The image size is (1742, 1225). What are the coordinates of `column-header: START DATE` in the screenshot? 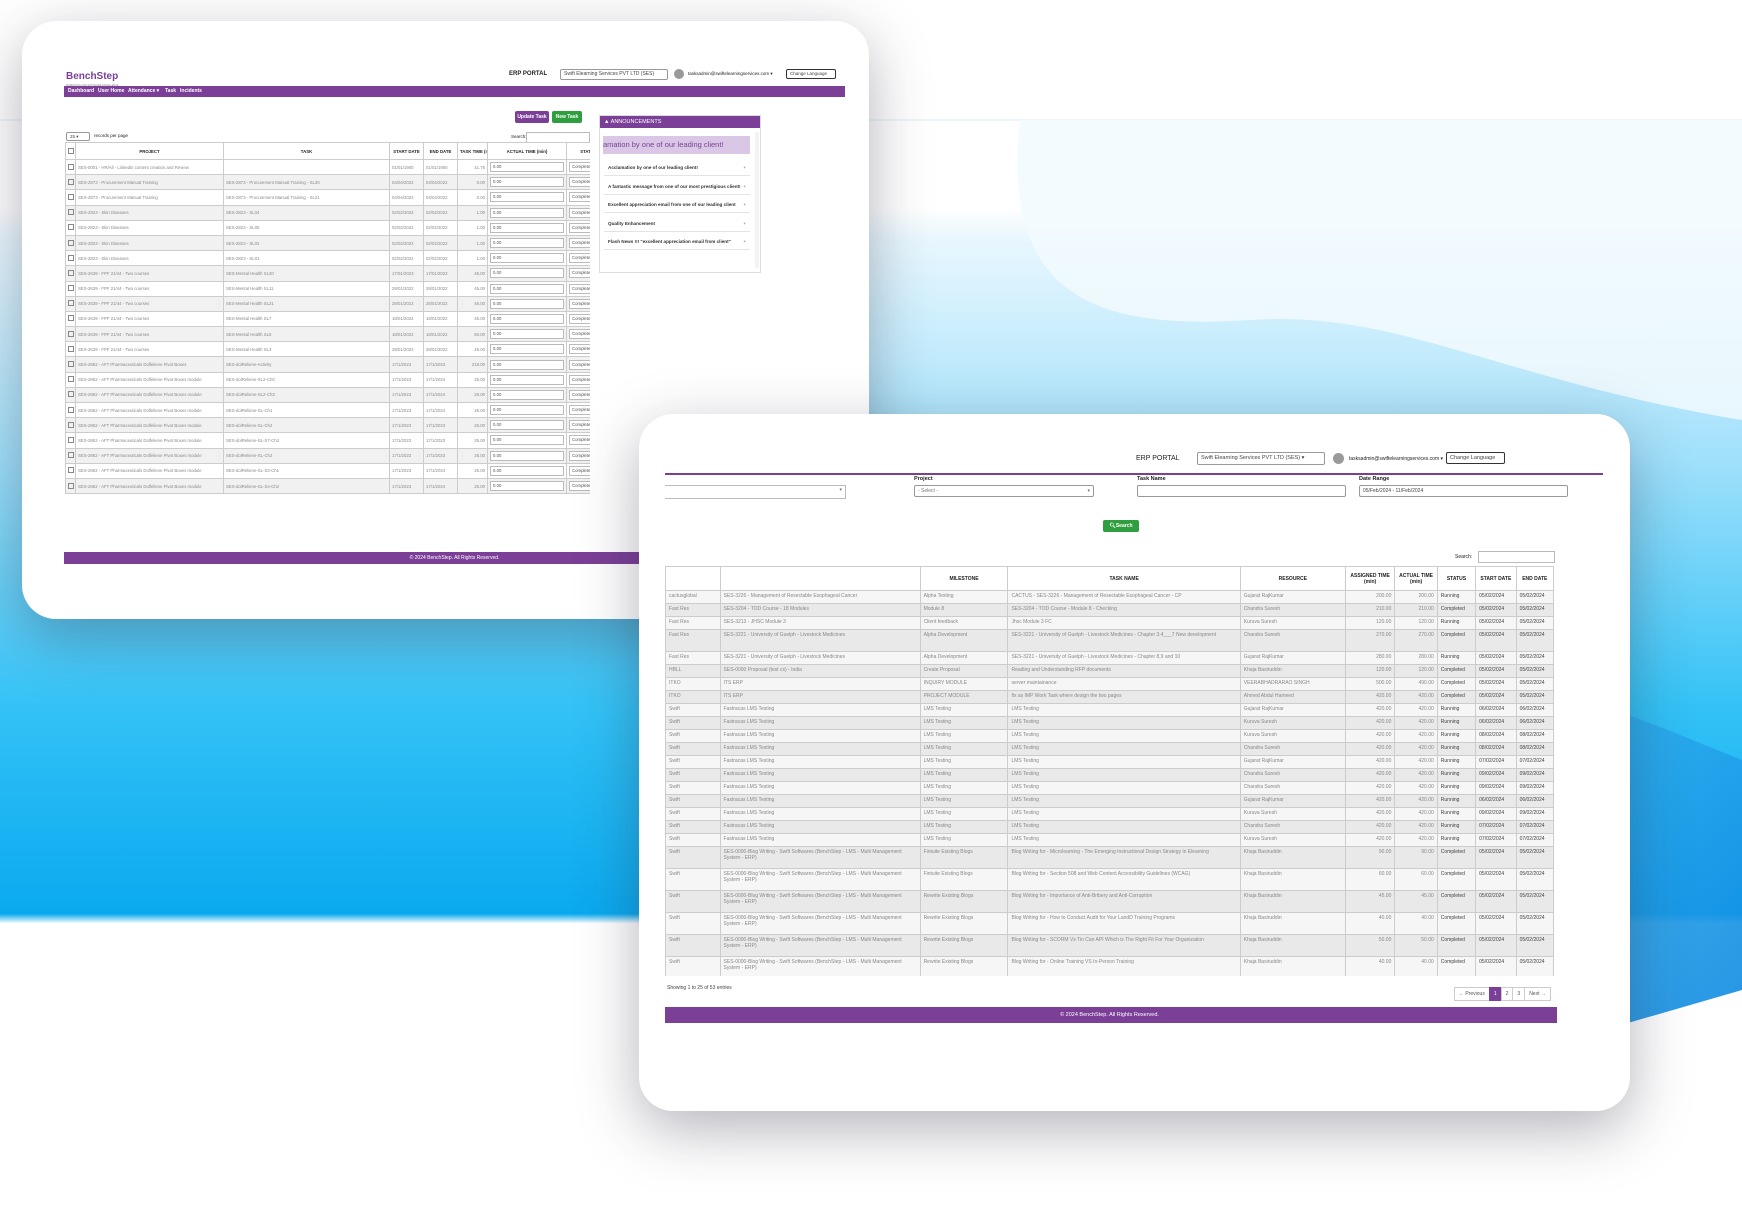 It's located at (406, 151).